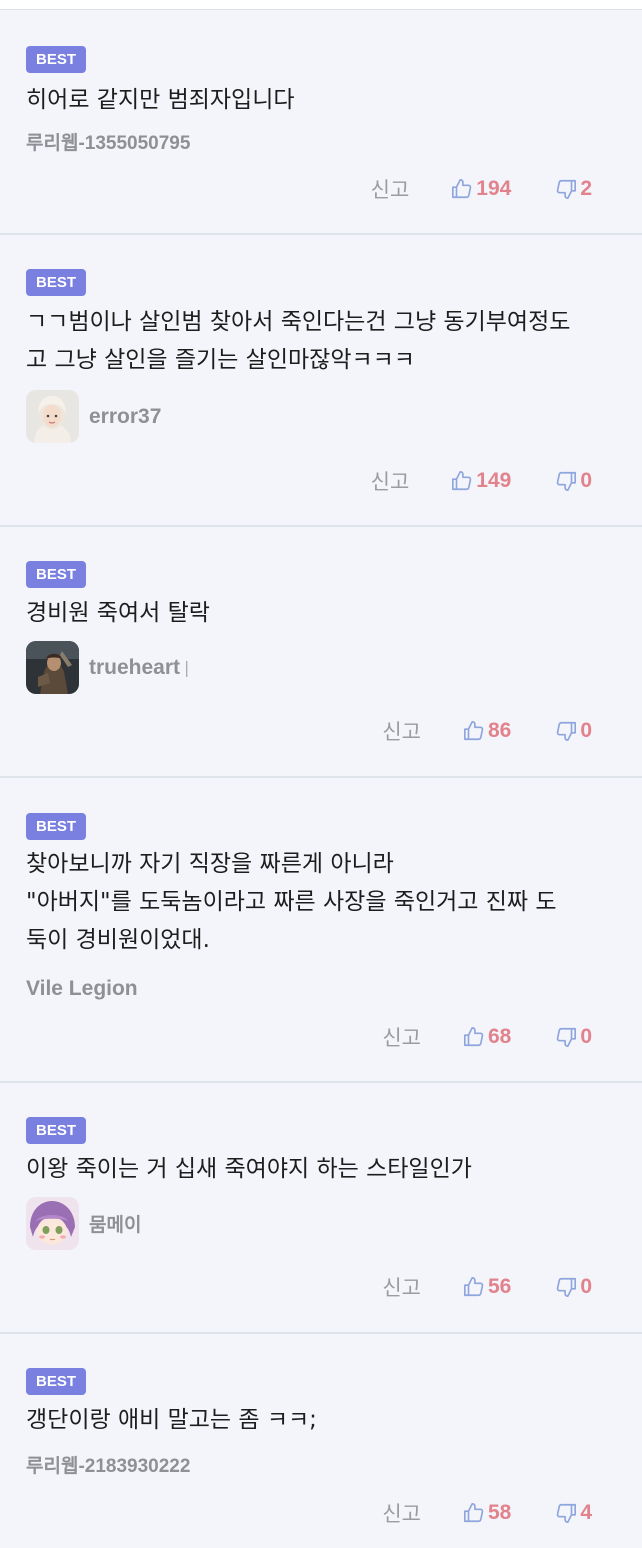 The width and height of the screenshot is (642, 1548). I want to click on dislike-count: 2, so click(586, 188).